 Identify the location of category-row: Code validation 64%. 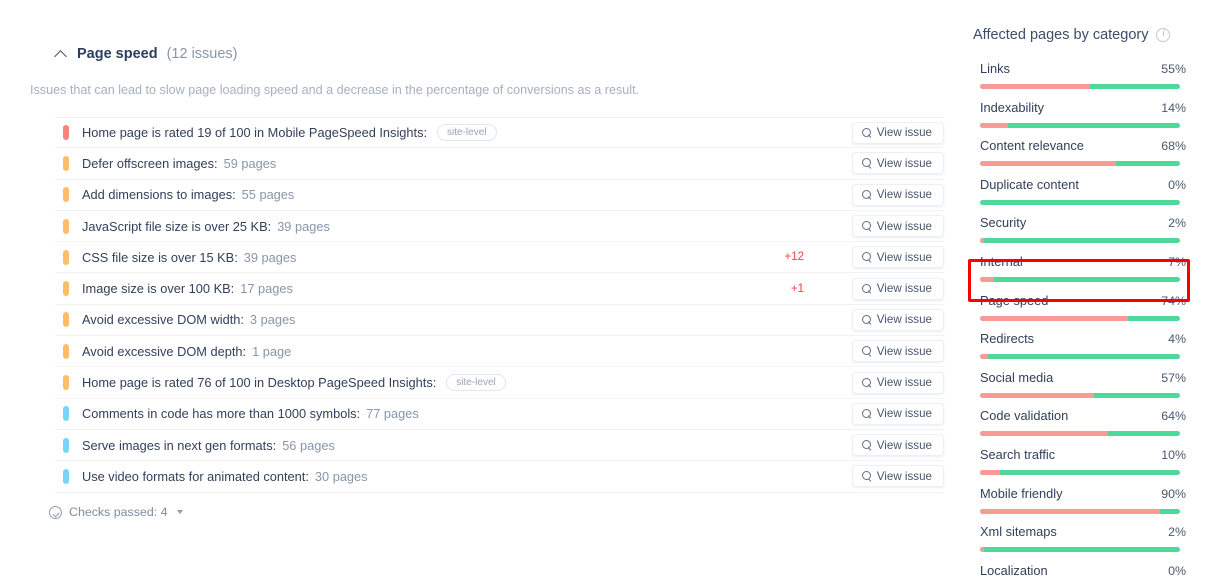
(1083, 413).